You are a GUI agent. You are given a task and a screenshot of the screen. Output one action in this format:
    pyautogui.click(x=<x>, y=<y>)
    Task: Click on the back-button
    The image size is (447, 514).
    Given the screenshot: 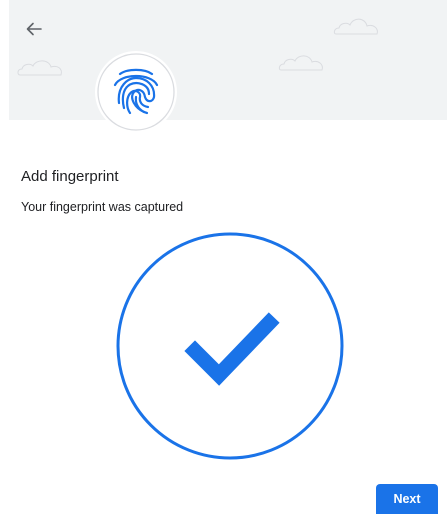 What is the action you would take?
    pyautogui.click(x=34, y=29)
    